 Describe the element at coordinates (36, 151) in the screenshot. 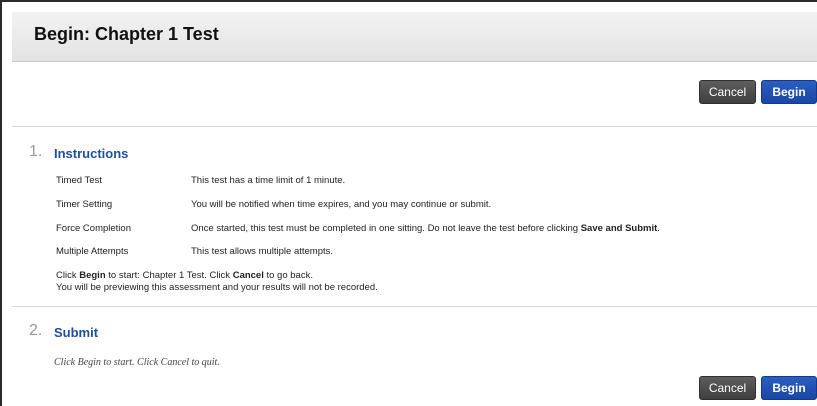

I see `step-number-instructions: 1.` at that location.